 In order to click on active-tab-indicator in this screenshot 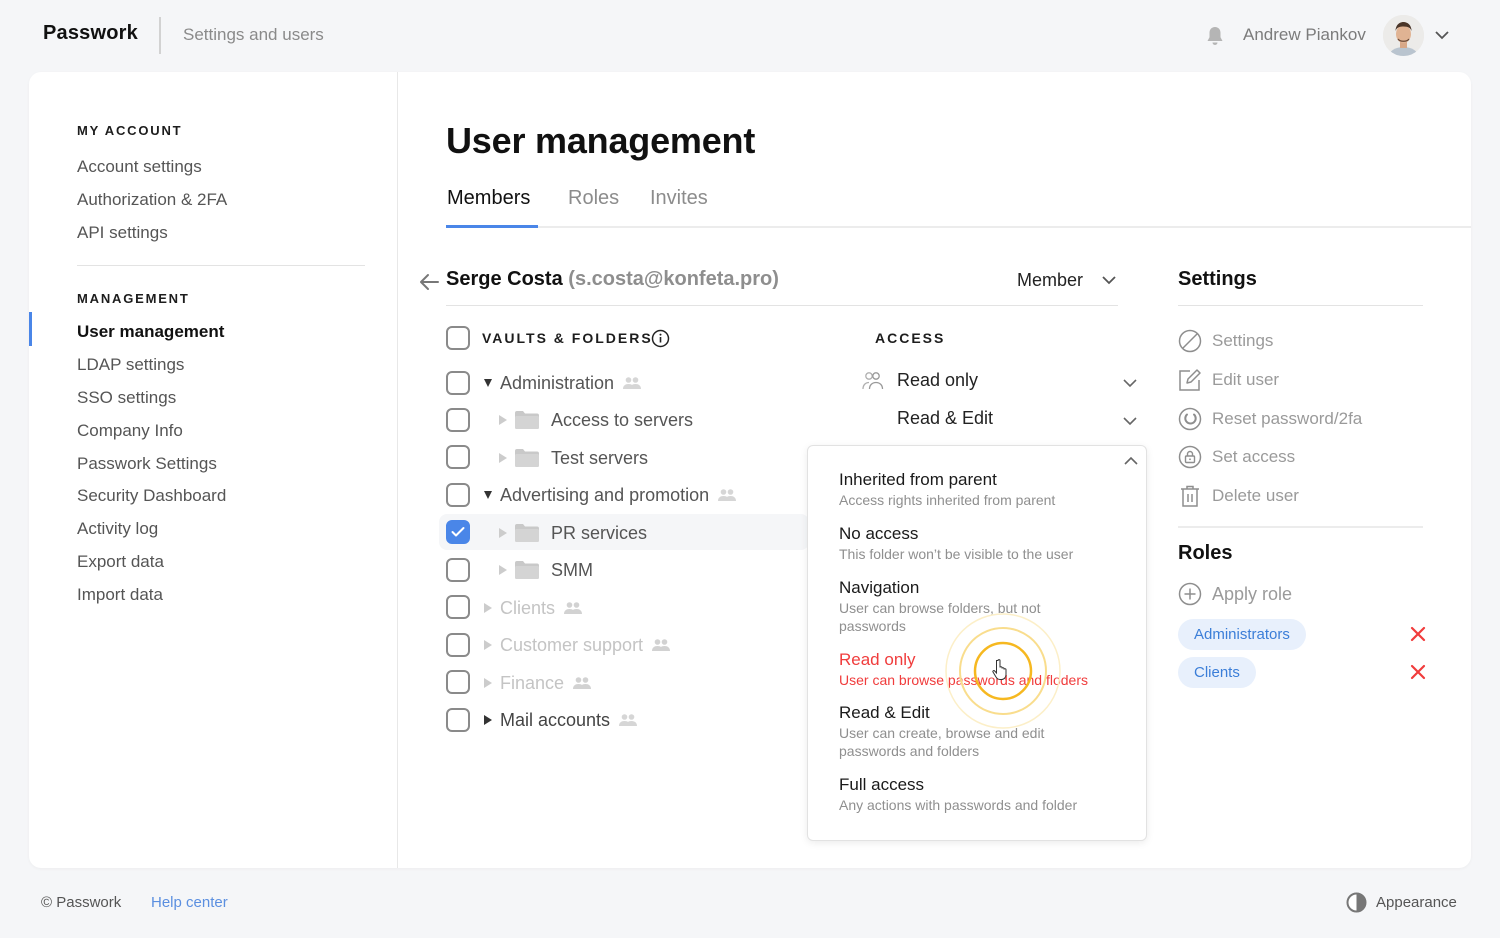, I will do `click(492, 226)`.